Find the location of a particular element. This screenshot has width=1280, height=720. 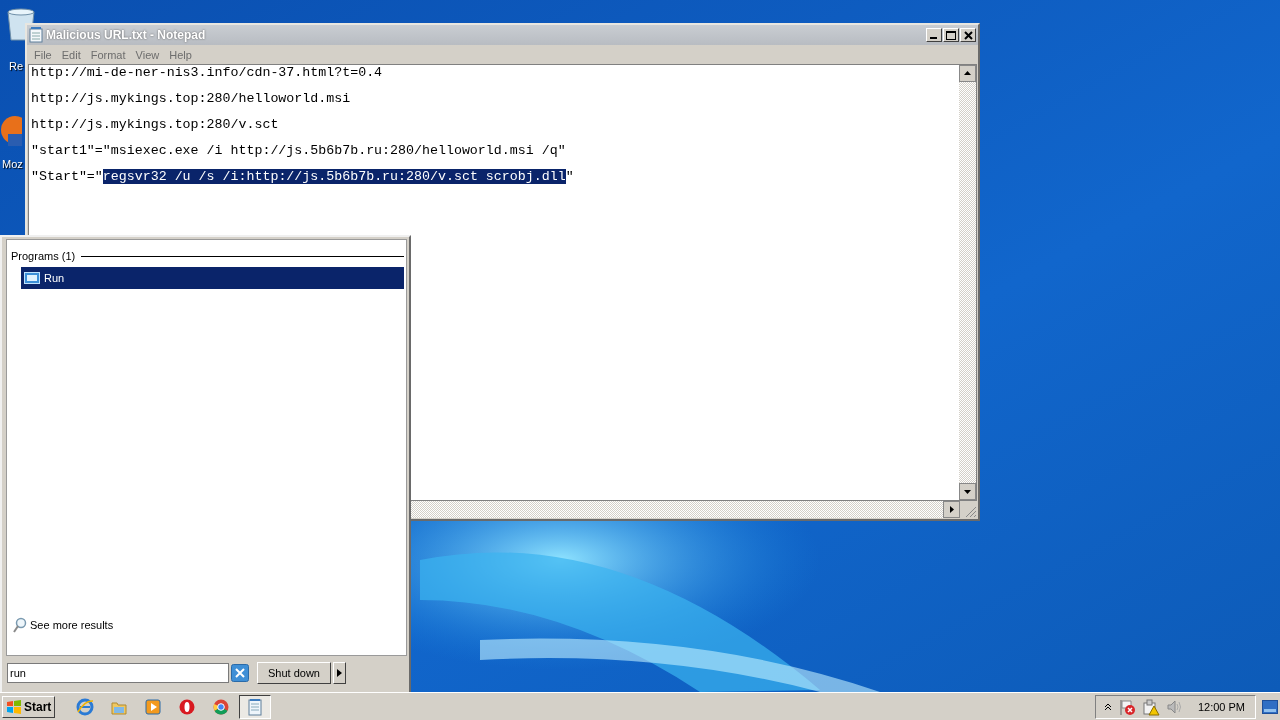

shut-down-options-button is located at coordinates (339, 673).